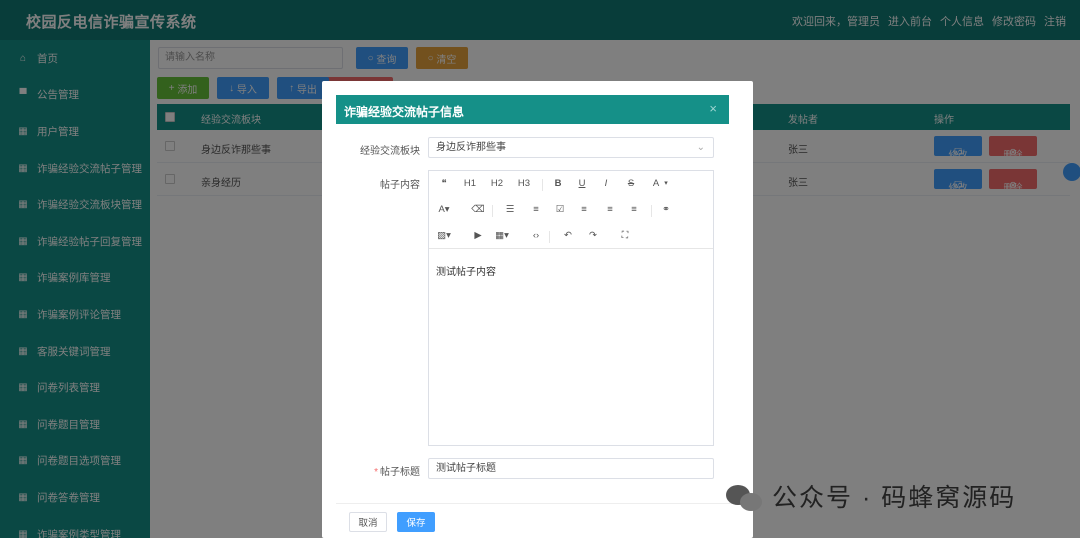 This screenshot has width=1080, height=538. I want to click on wechat-logo-icon, so click(745, 496).